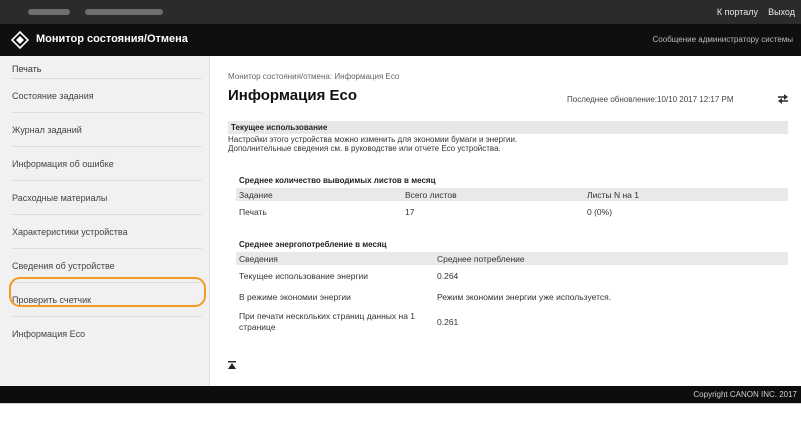  I want to click on copyright: Copyright CANON INC. 2017, so click(745, 394).